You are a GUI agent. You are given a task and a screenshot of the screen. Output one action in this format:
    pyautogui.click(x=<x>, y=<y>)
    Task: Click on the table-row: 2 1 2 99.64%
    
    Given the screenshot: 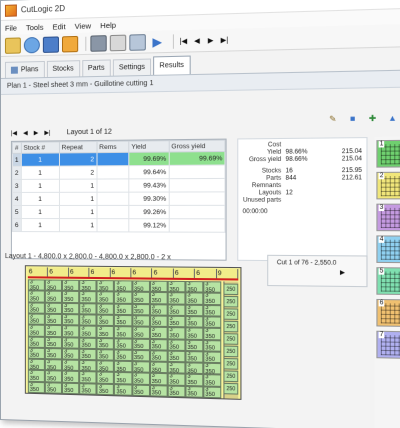 What is the action you would take?
    pyautogui.click(x=118, y=172)
    